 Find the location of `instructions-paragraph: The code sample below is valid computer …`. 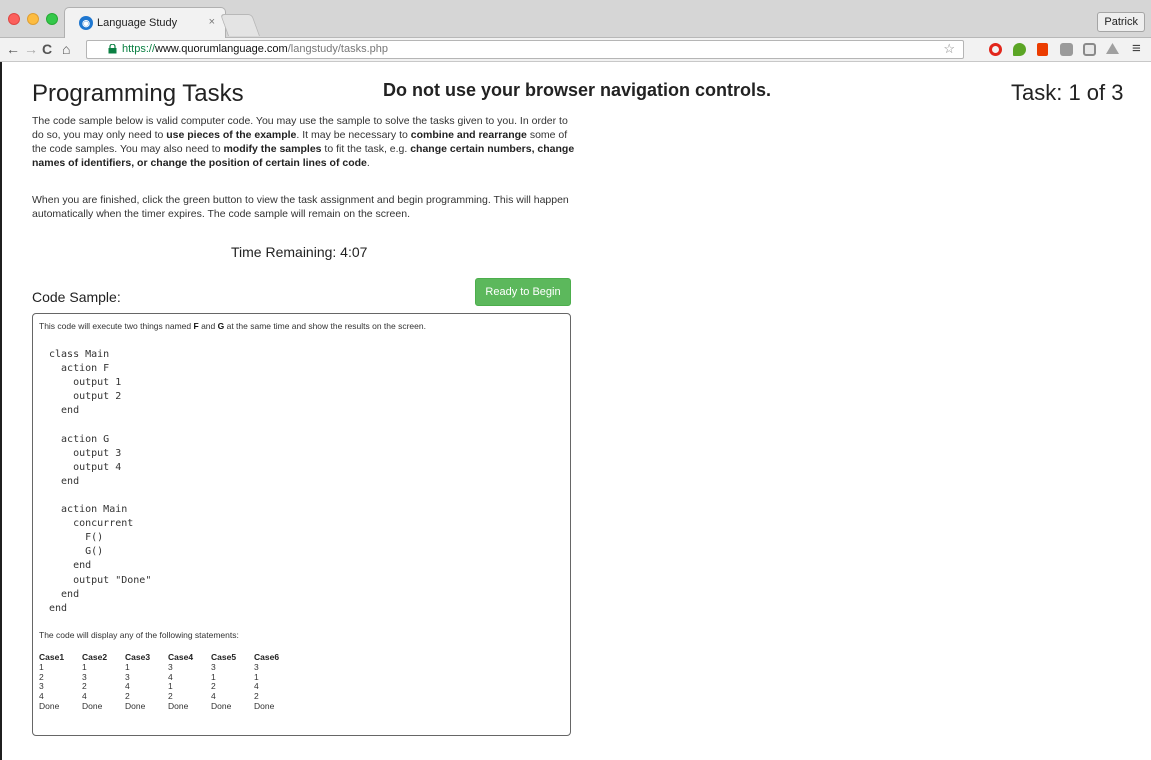

instructions-paragraph: The code sample below is valid computer … is located at coordinates (303, 142).